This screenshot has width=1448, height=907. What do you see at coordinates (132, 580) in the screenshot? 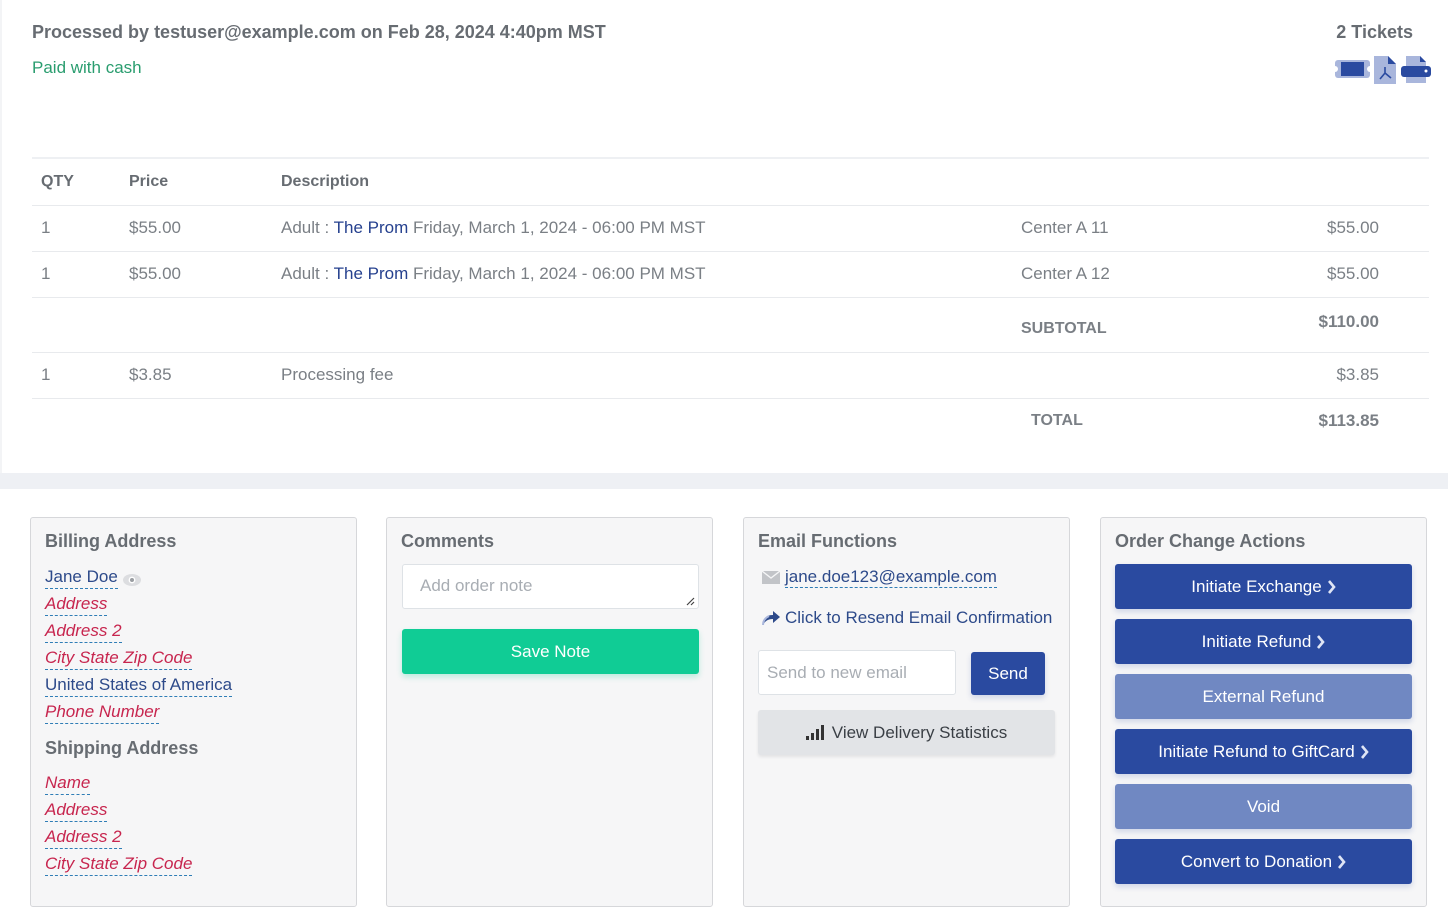
I see `eye-icon` at bounding box center [132, 580].